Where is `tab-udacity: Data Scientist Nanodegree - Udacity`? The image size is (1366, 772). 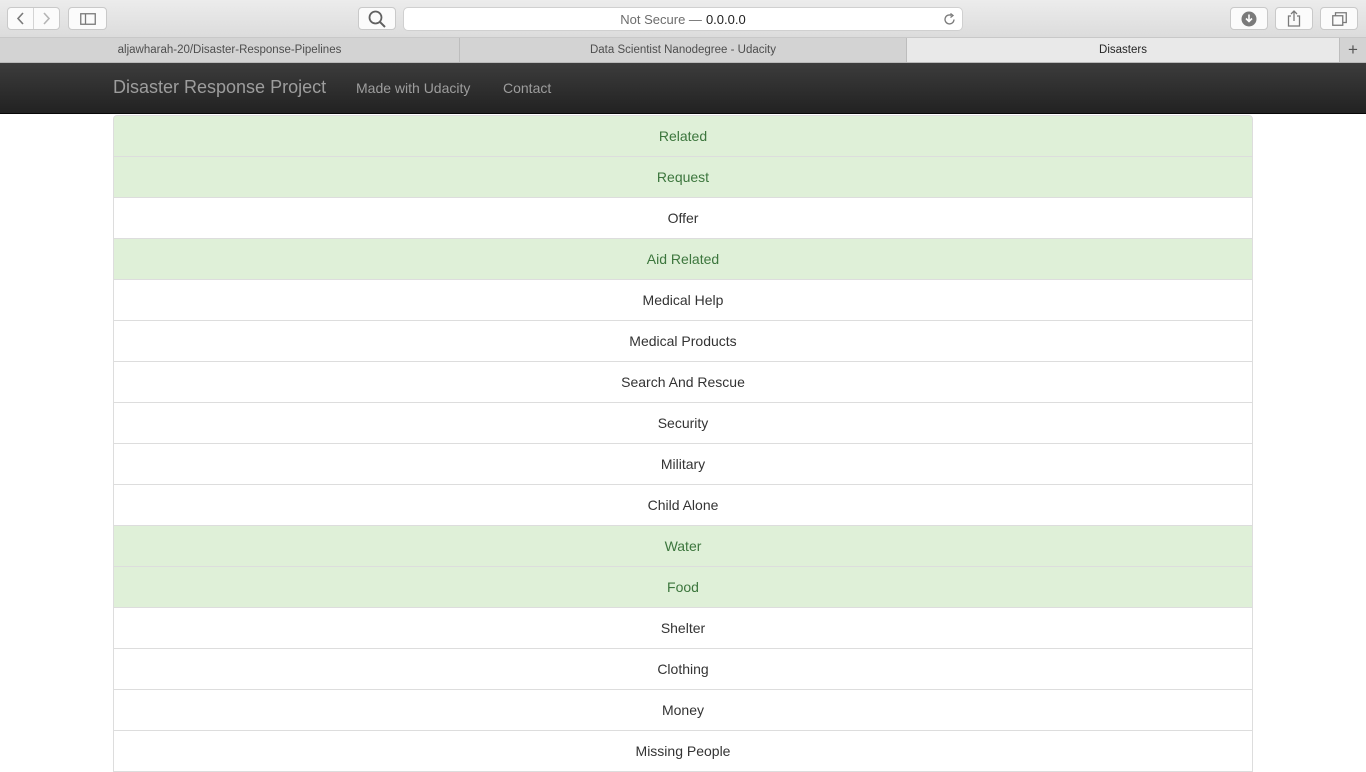
tab-udacity: Data Scientist Nanodegree - Udacity is located at coordinates (683, 50).